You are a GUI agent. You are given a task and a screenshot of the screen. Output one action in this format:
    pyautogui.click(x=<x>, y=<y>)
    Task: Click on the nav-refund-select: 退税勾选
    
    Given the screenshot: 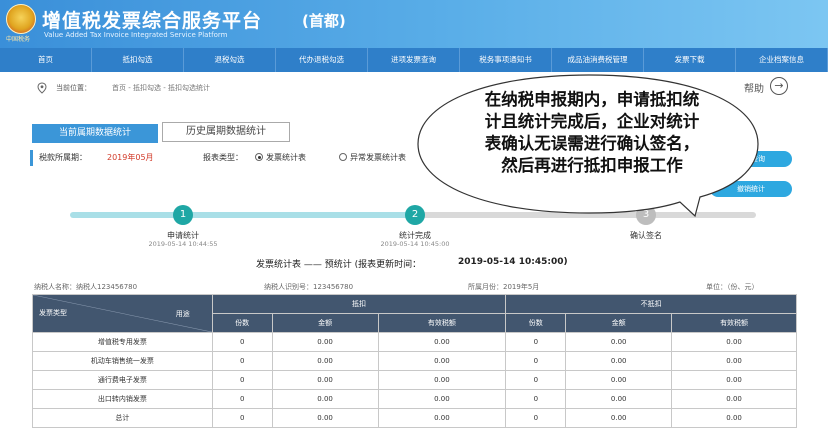 What is the action you would take?
    pyautogui.click(x=230, y=60)
    